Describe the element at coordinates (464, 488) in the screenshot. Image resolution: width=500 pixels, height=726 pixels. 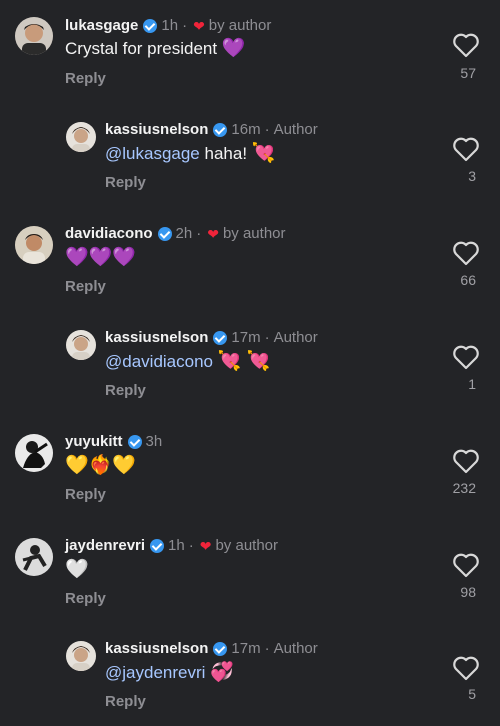
I see `like-count: 232` at that location.